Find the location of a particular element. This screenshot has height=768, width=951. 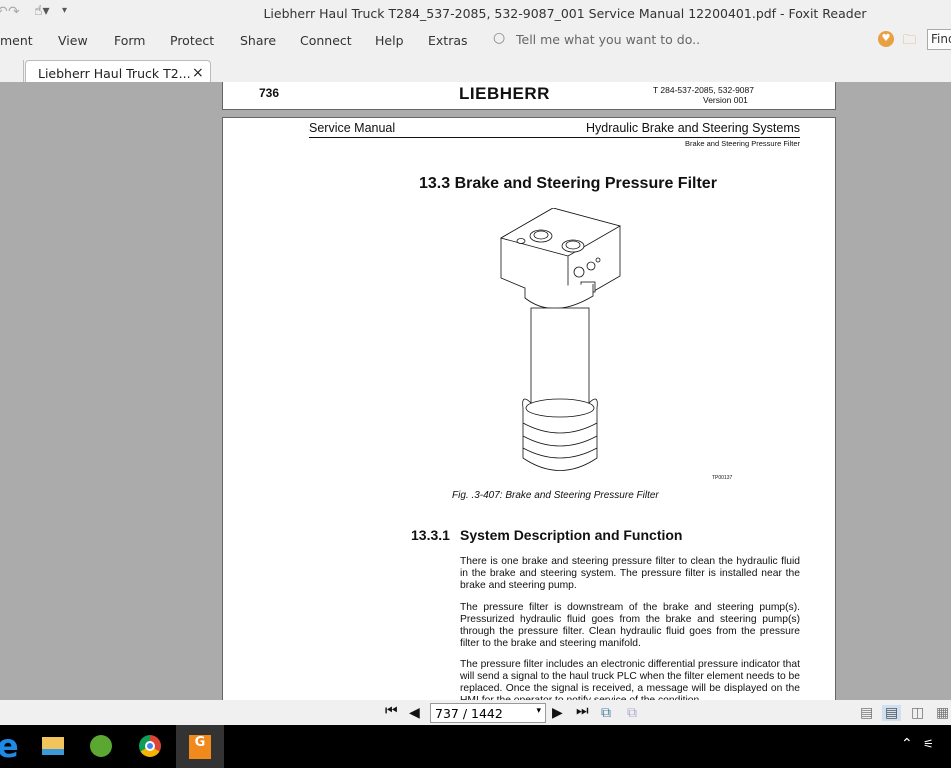

edge-icon: e is located at coordinates (9, 746).